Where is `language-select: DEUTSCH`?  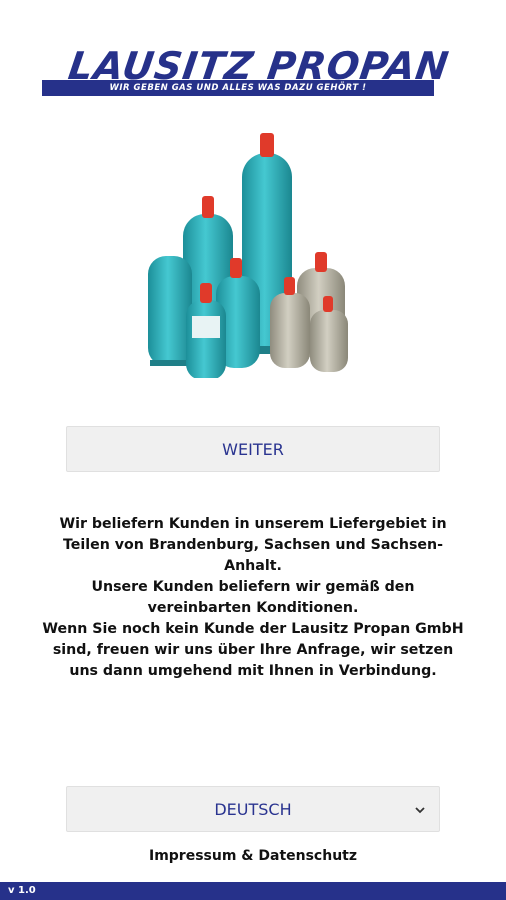
language-select: DEUTSCH is located at coordinates (253, 809).